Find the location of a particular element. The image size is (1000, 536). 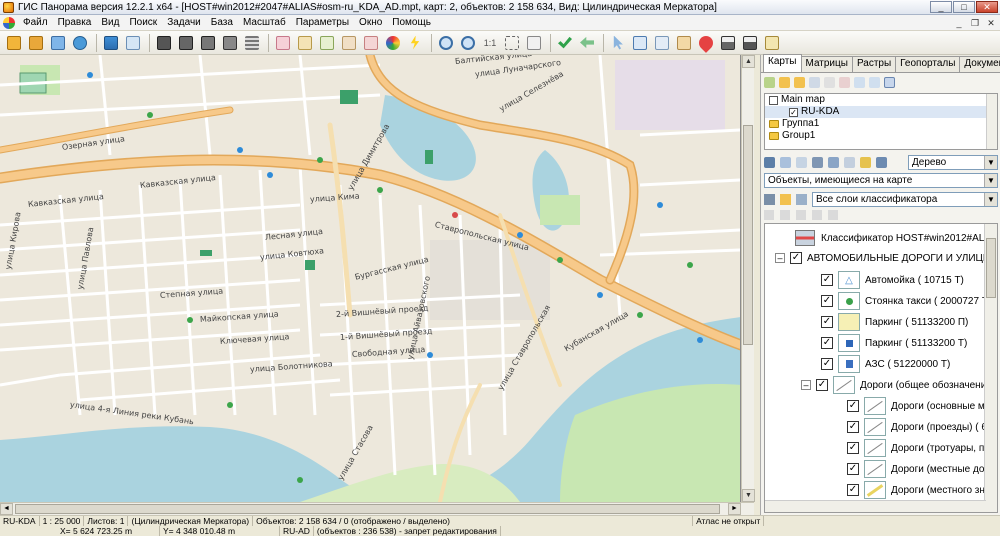

layer-settings-icon is located at coordinates (785, 199).